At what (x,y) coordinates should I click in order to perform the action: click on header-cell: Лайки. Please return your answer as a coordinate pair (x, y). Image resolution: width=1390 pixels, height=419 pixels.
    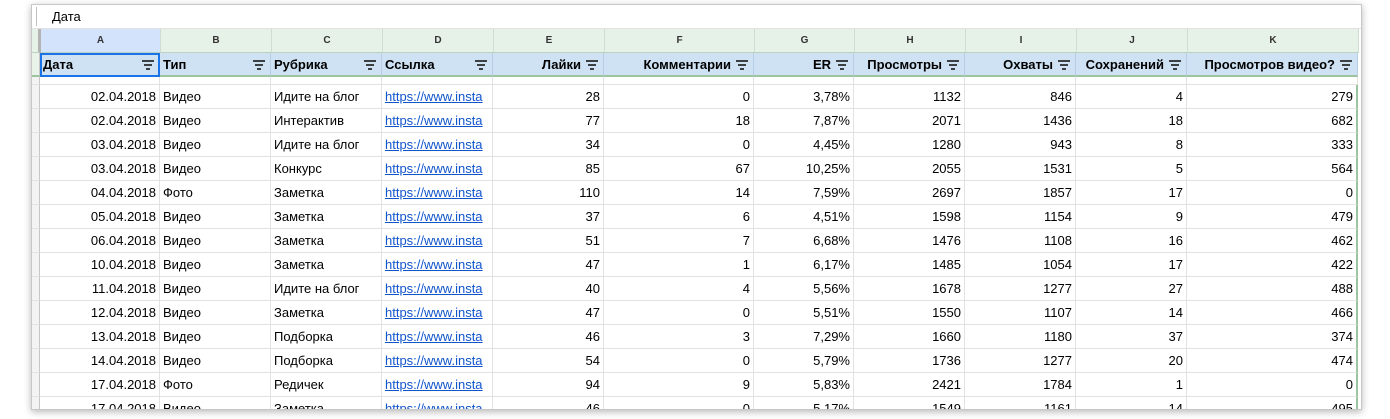
    Looking at the image, I should click on (548, 65).